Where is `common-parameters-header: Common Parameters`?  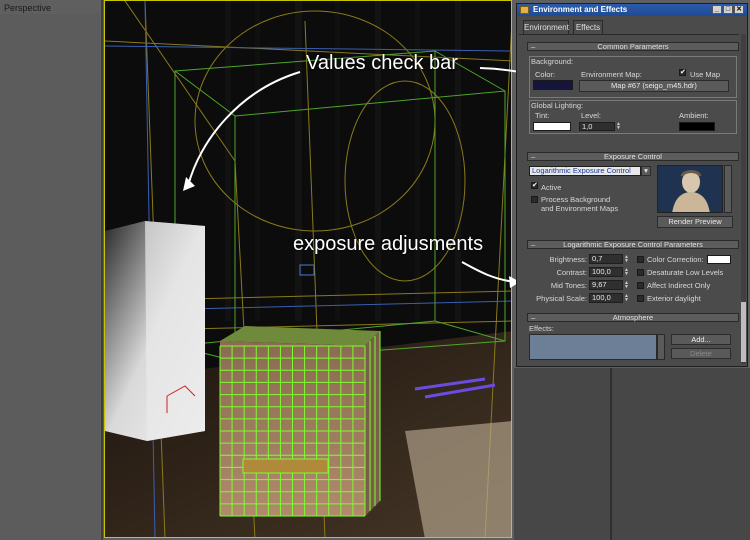 common-parameters-header: Common Parameters is located at coordinates (633, 46).